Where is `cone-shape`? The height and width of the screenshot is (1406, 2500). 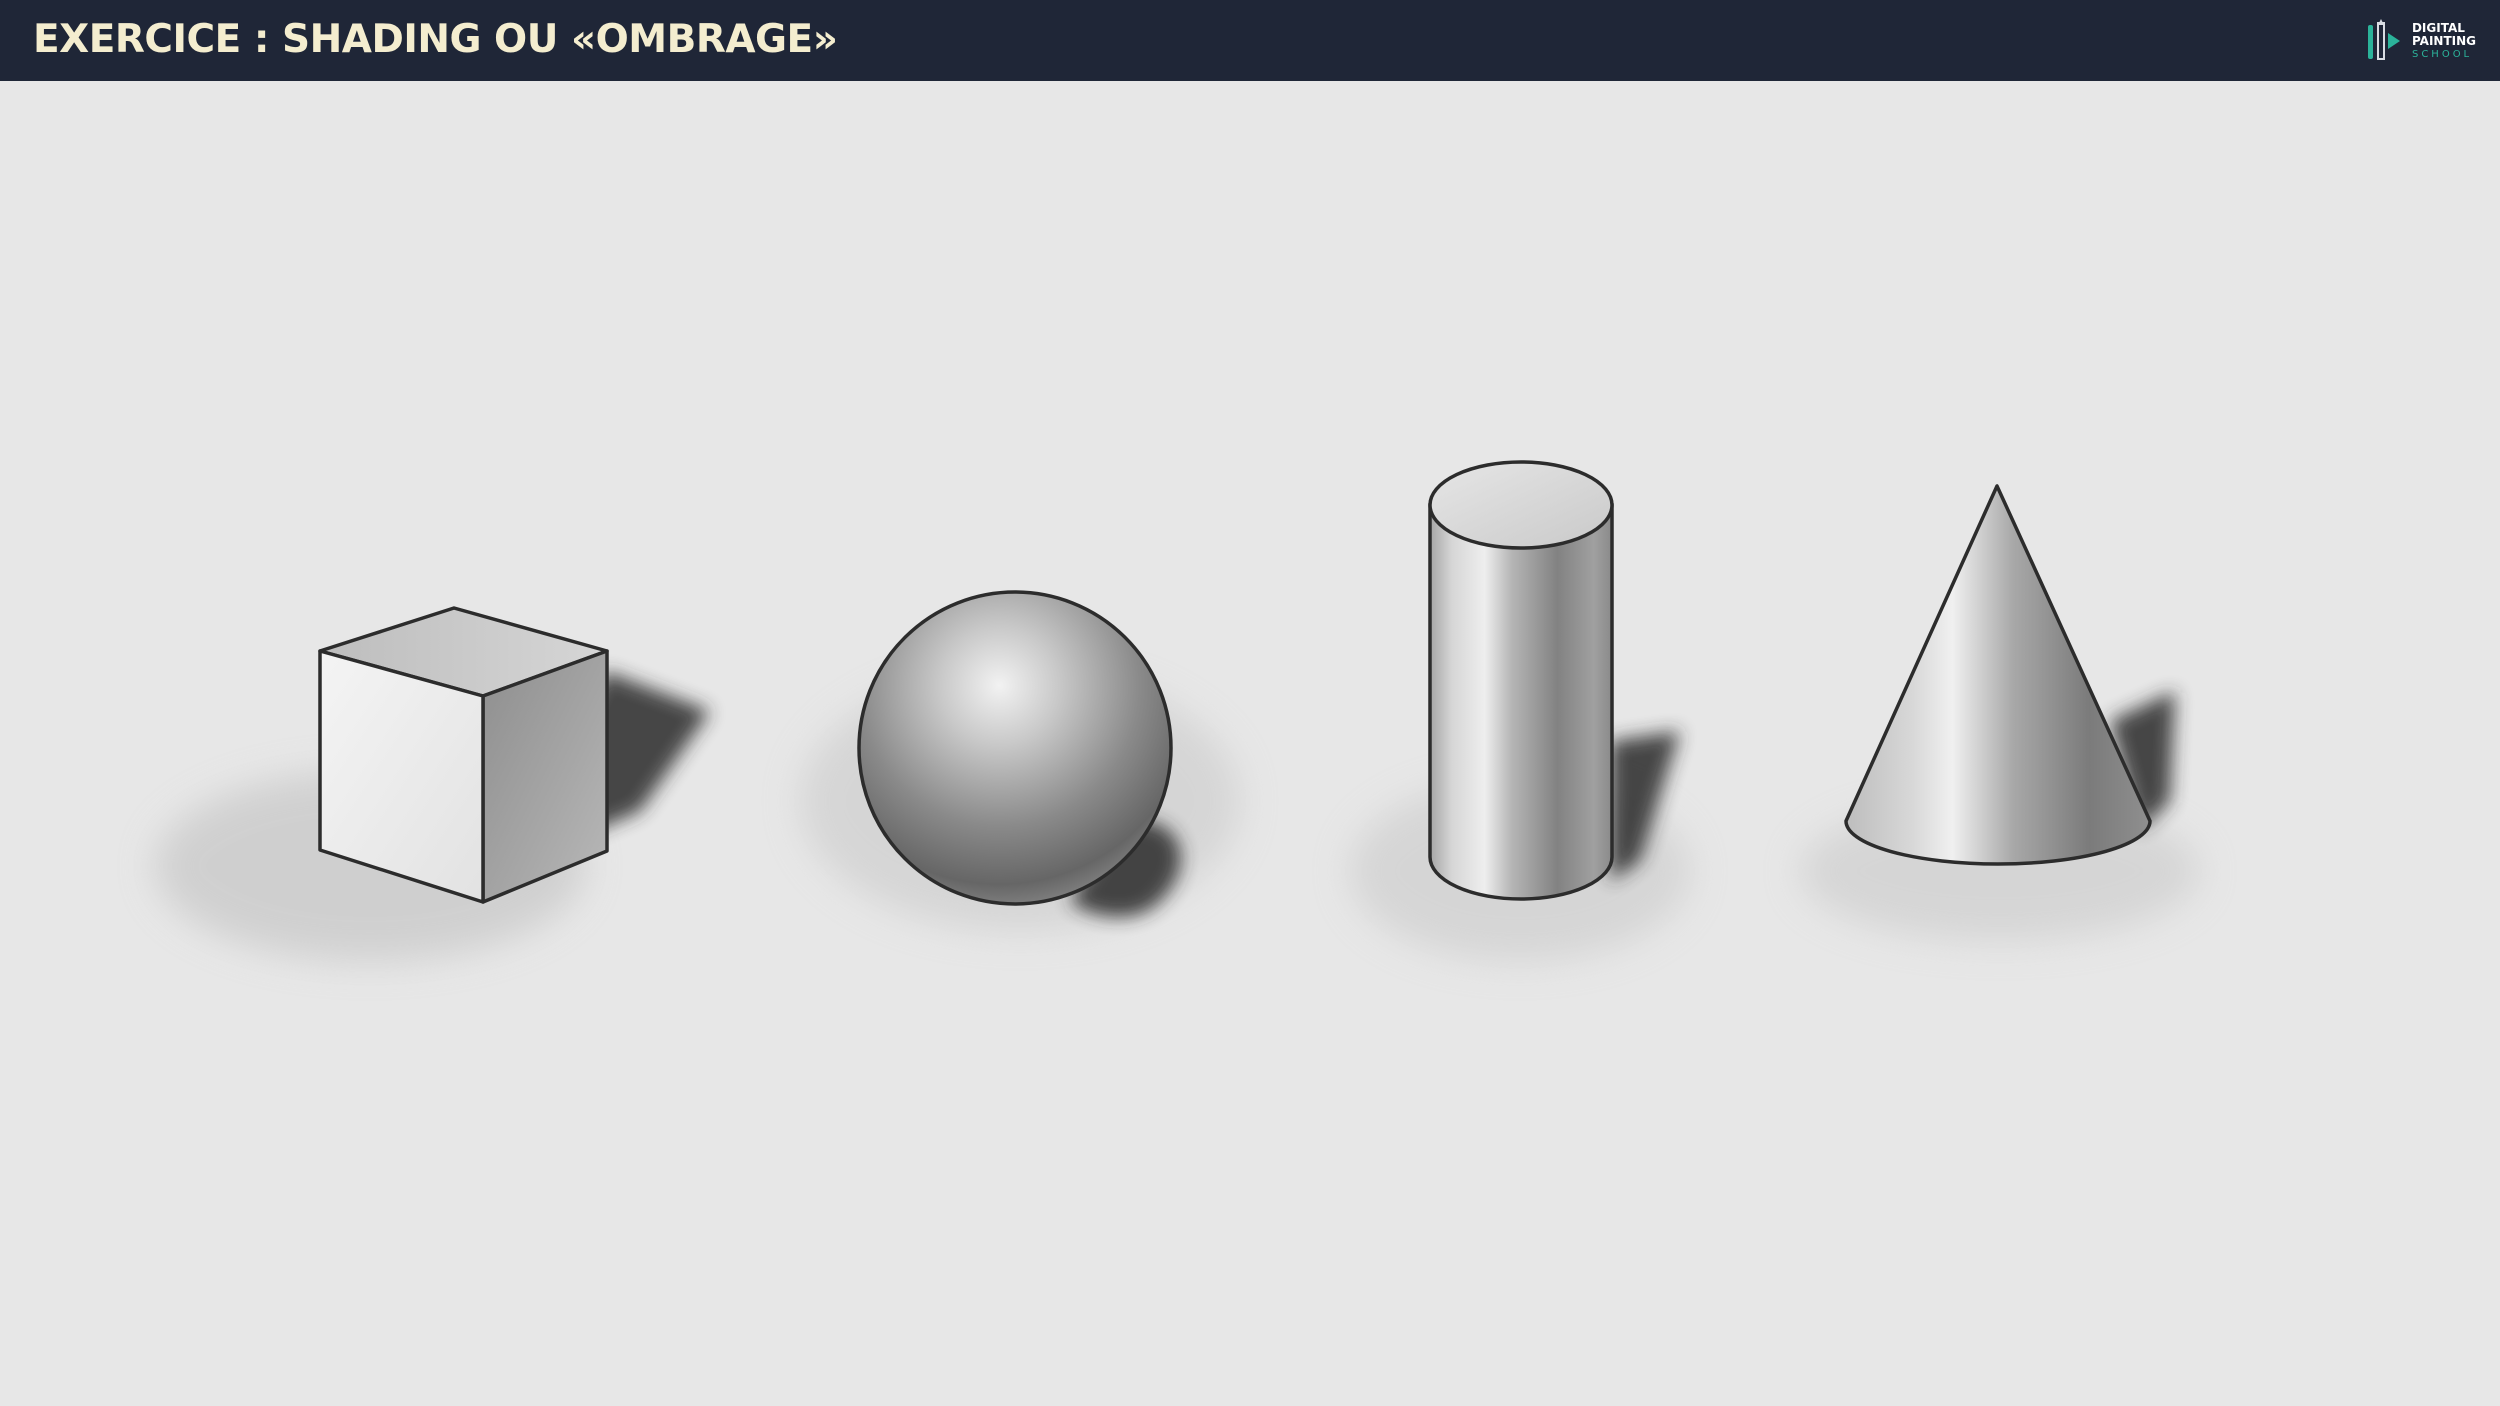
cone-shape is located at coordinates (2000, 712).